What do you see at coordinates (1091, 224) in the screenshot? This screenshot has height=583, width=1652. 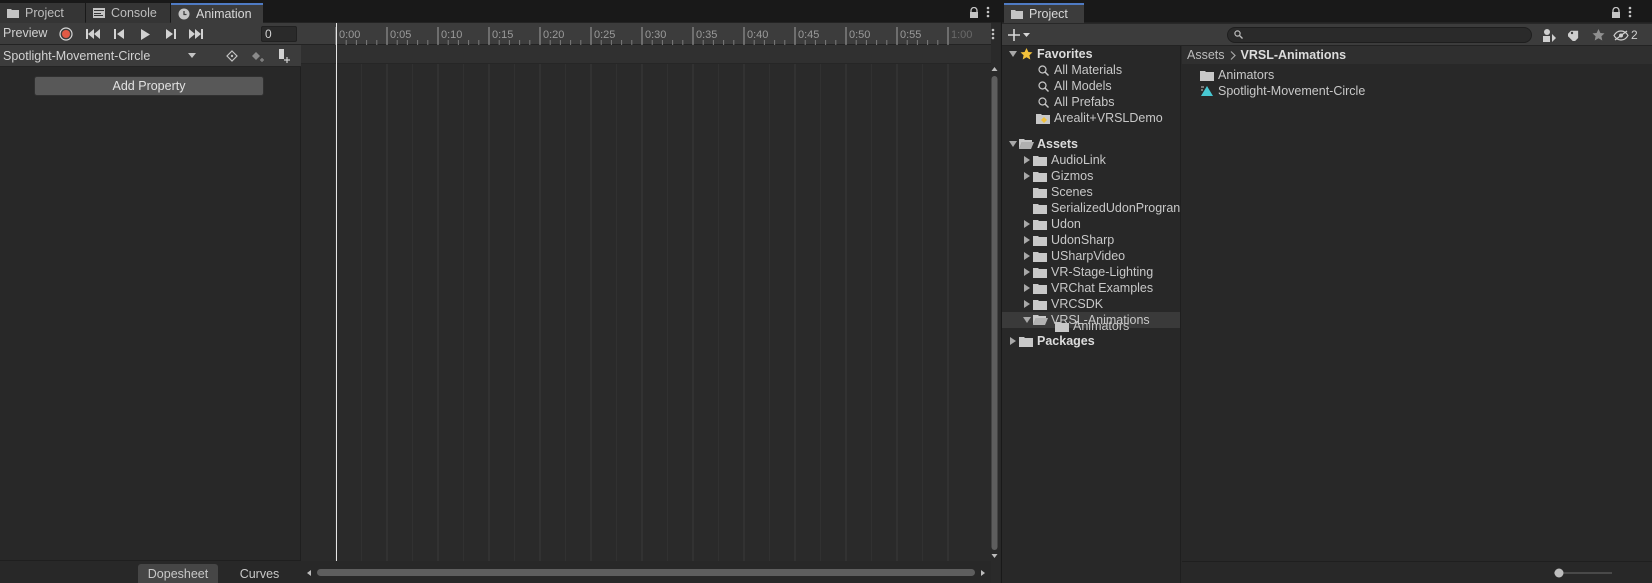 I see `tree-asset-folder: Udon` at bounding box center [1091, 224].